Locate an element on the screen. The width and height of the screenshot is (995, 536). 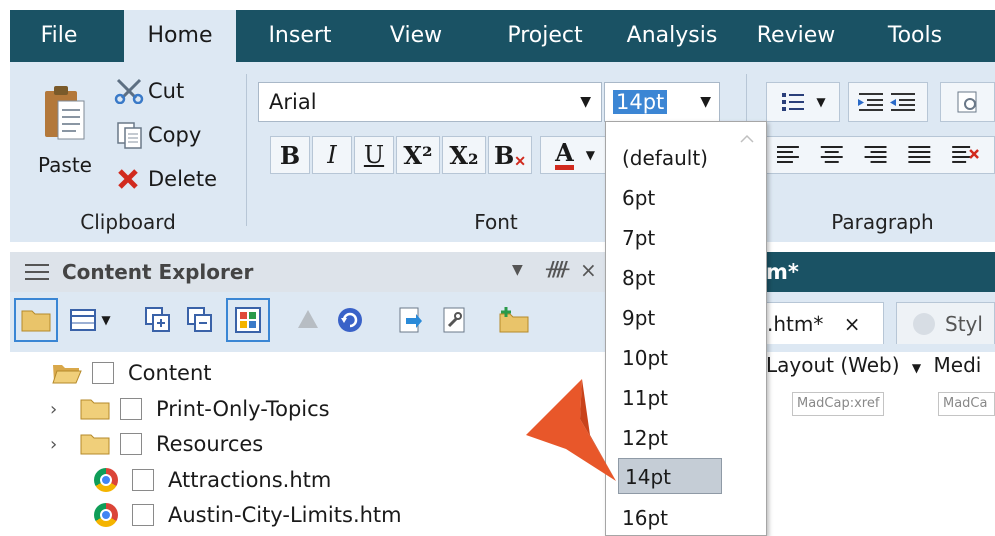
refresh-button is located at coordinates (350, 320).